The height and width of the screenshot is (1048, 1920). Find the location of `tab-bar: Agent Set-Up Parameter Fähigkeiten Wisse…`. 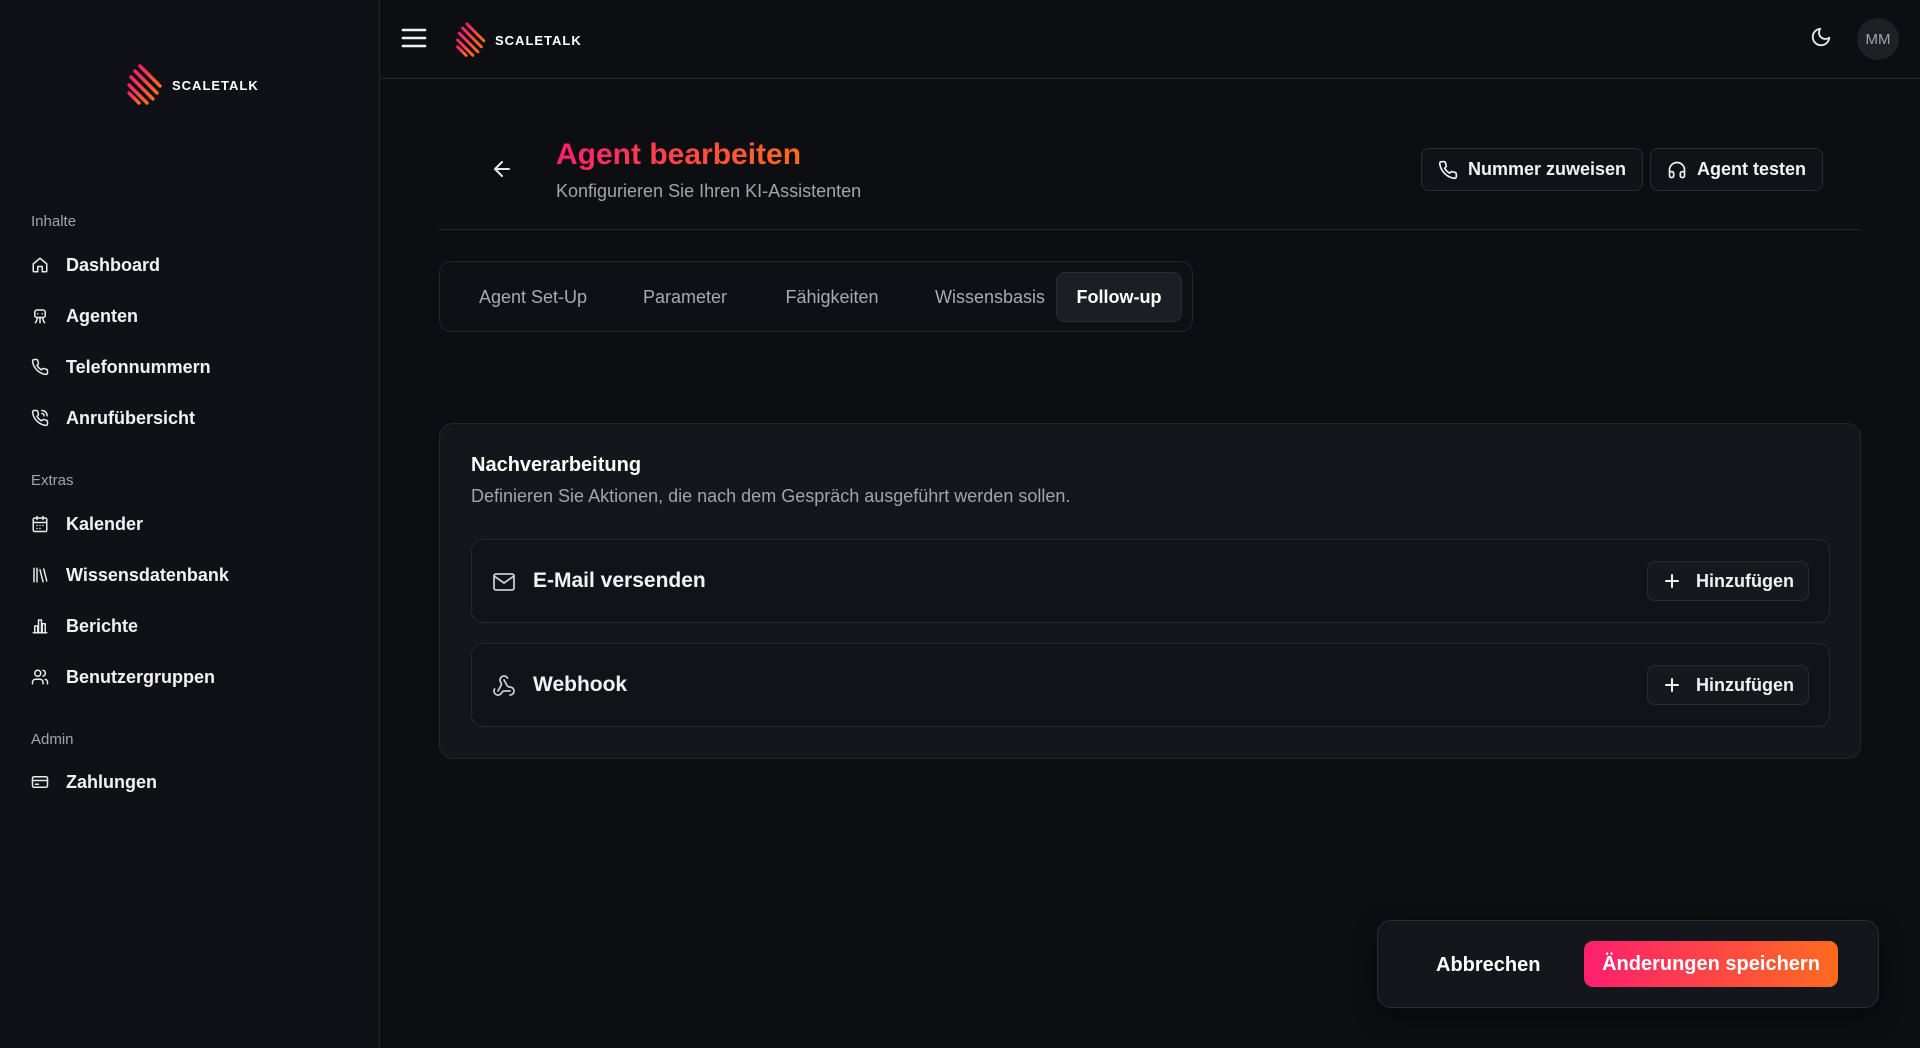

tab-bar: Agent Set-Up Parameter Fähigkeiten Wisse… is located at coordinates (816, 296).